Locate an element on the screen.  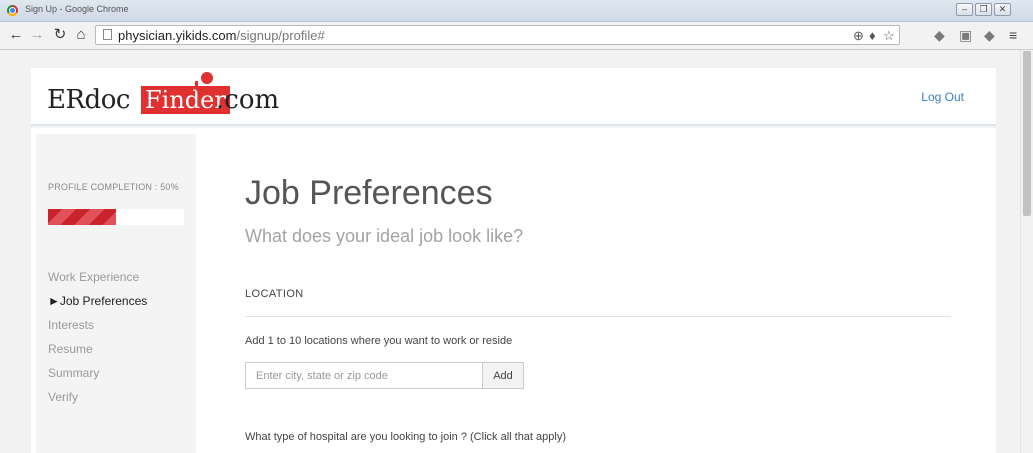
home-icon: ⌂ is located at coordinates (81, 35).